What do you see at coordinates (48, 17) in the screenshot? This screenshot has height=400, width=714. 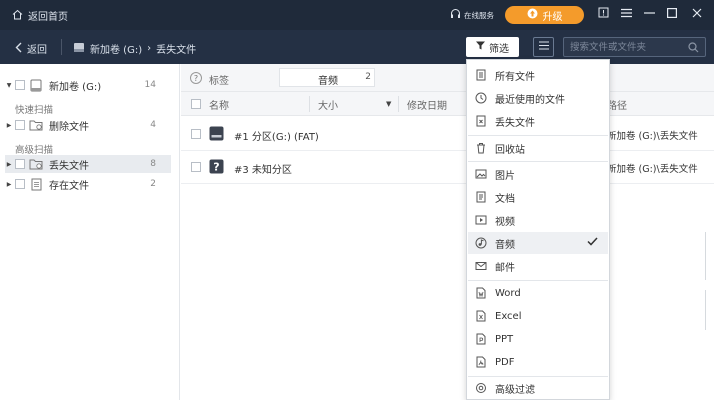 I see `home-label: 返回首页` at bounding box center [48, 17].